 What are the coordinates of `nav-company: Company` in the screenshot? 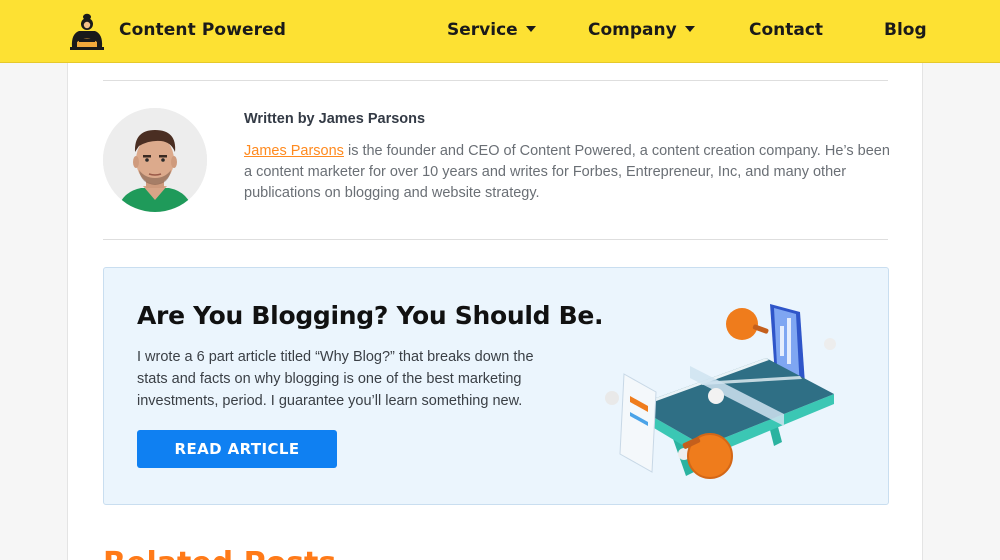 It's located at (641, 30).